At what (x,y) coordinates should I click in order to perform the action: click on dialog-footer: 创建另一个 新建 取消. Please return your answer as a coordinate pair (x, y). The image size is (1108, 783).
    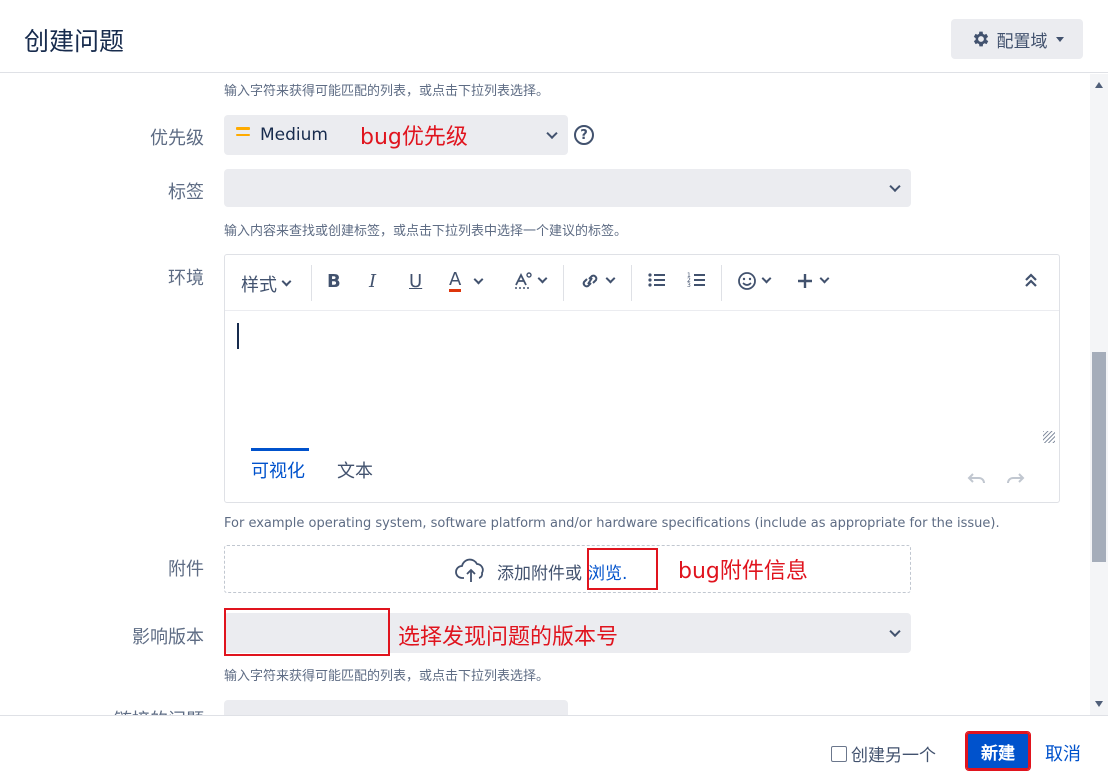
    Looking at the image, I should click on (554, 749).